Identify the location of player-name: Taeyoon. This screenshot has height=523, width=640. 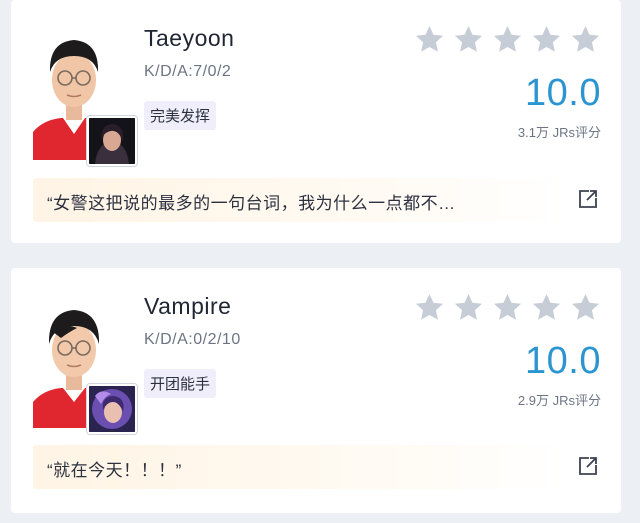
(189, 38).